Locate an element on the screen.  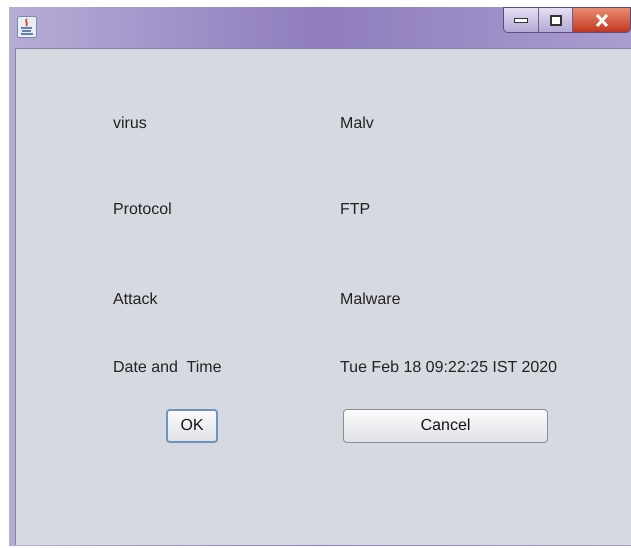
minimize-button is located at coordinates (521, 20).